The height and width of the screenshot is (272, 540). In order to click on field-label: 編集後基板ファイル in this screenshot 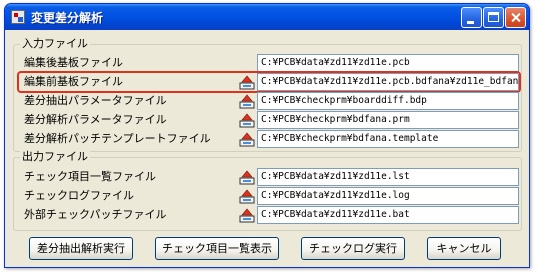, I will do `click(73, 62)`.